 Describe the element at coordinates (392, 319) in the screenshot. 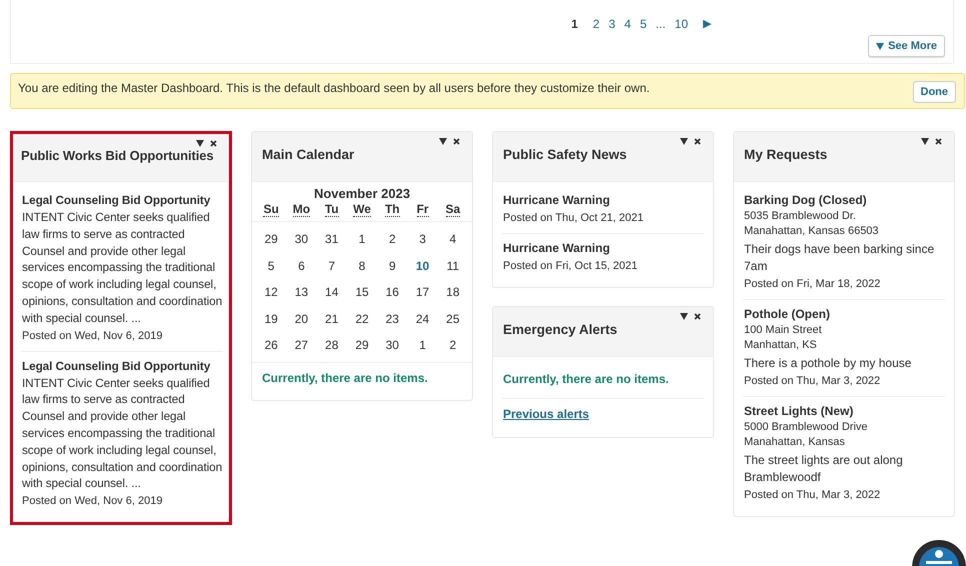

I see `calendar-day: 23` at that location.